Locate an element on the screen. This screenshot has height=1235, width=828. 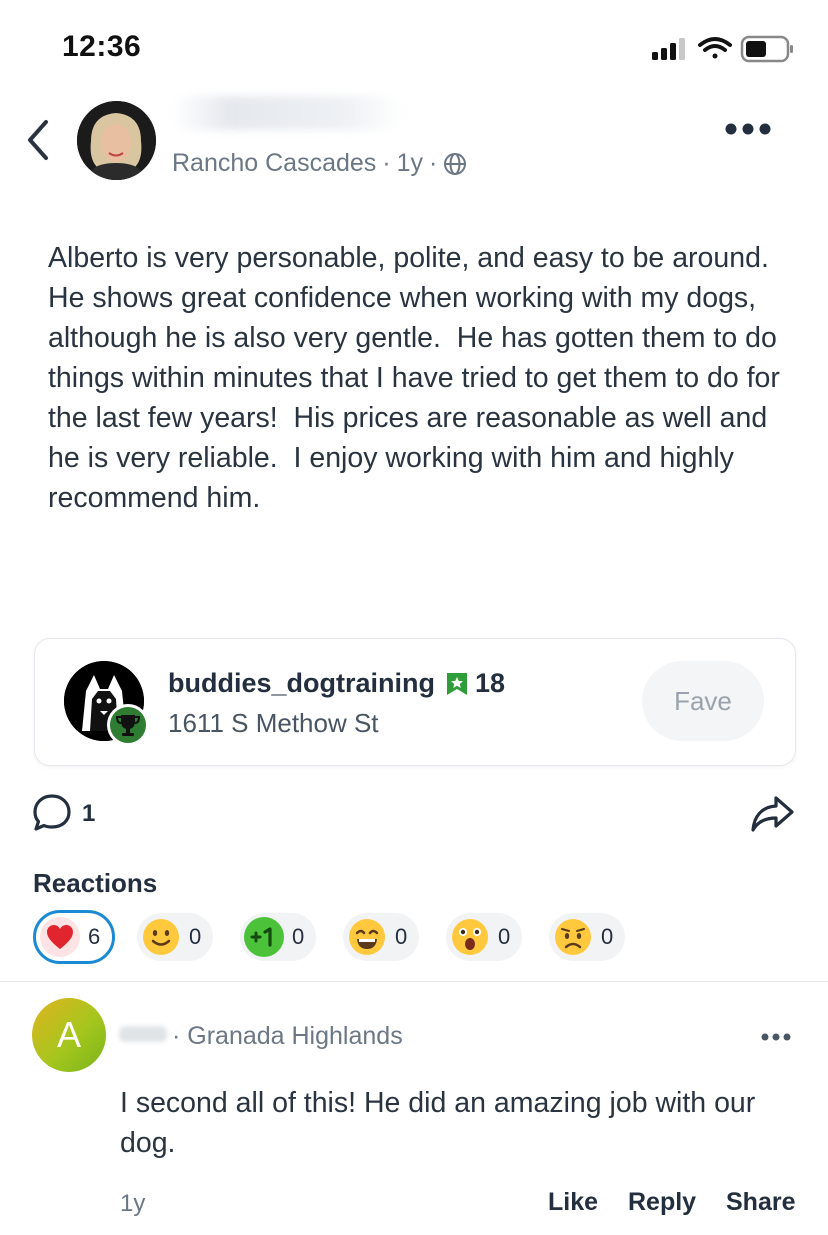
like-button: Like is located at coordinates (573, 1202).